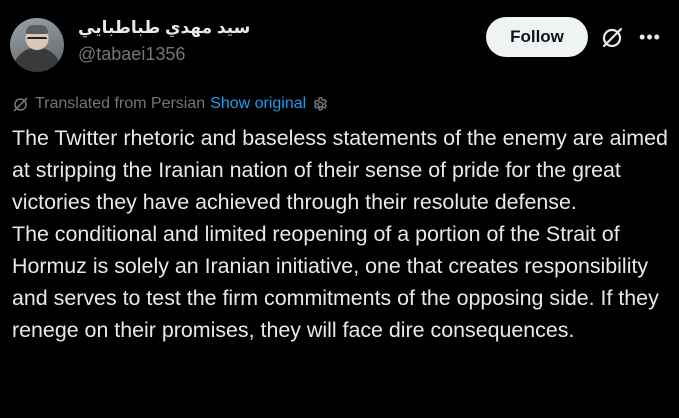 This screenshot has height=418, width=679. I want to click on translated-from-label: Translated from Persian, so click(120, 103).